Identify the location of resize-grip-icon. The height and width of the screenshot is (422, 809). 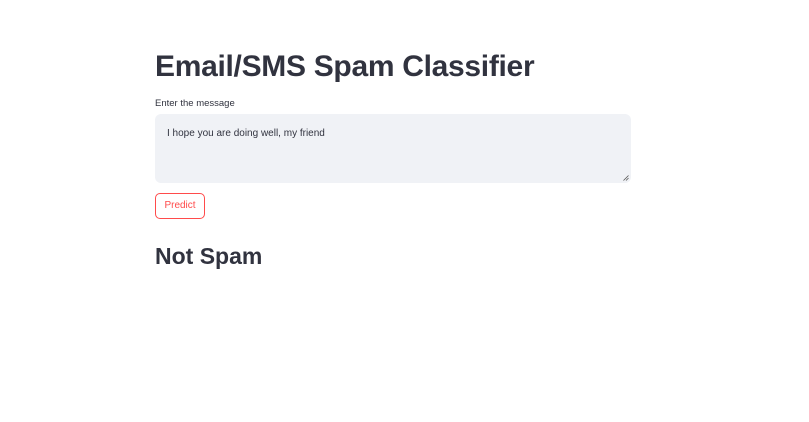
(626, 178).